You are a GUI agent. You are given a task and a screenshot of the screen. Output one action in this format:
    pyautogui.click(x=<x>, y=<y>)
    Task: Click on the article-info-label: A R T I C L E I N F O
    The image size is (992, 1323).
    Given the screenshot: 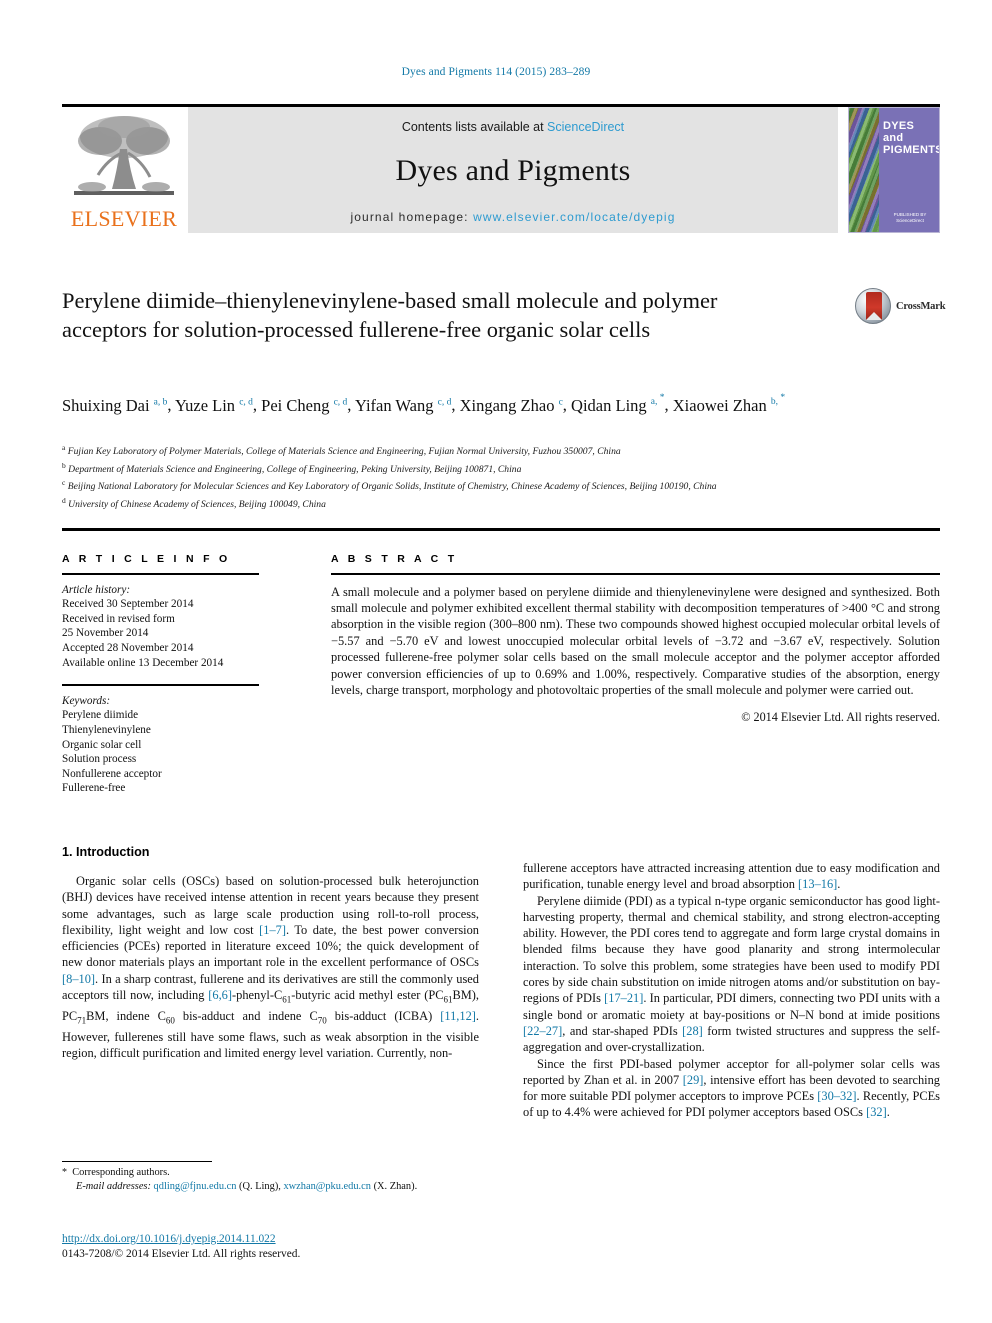 What is the action you would take?
    pyautogui.click(x=146, y=559)
    